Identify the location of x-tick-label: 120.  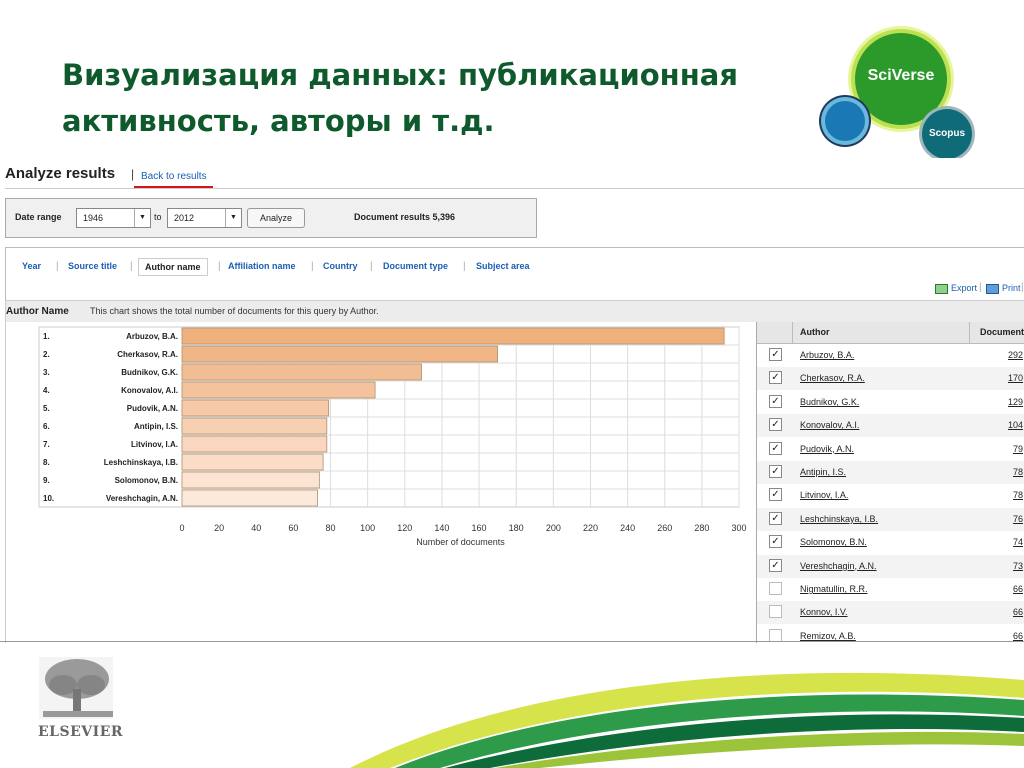
(404, 528).